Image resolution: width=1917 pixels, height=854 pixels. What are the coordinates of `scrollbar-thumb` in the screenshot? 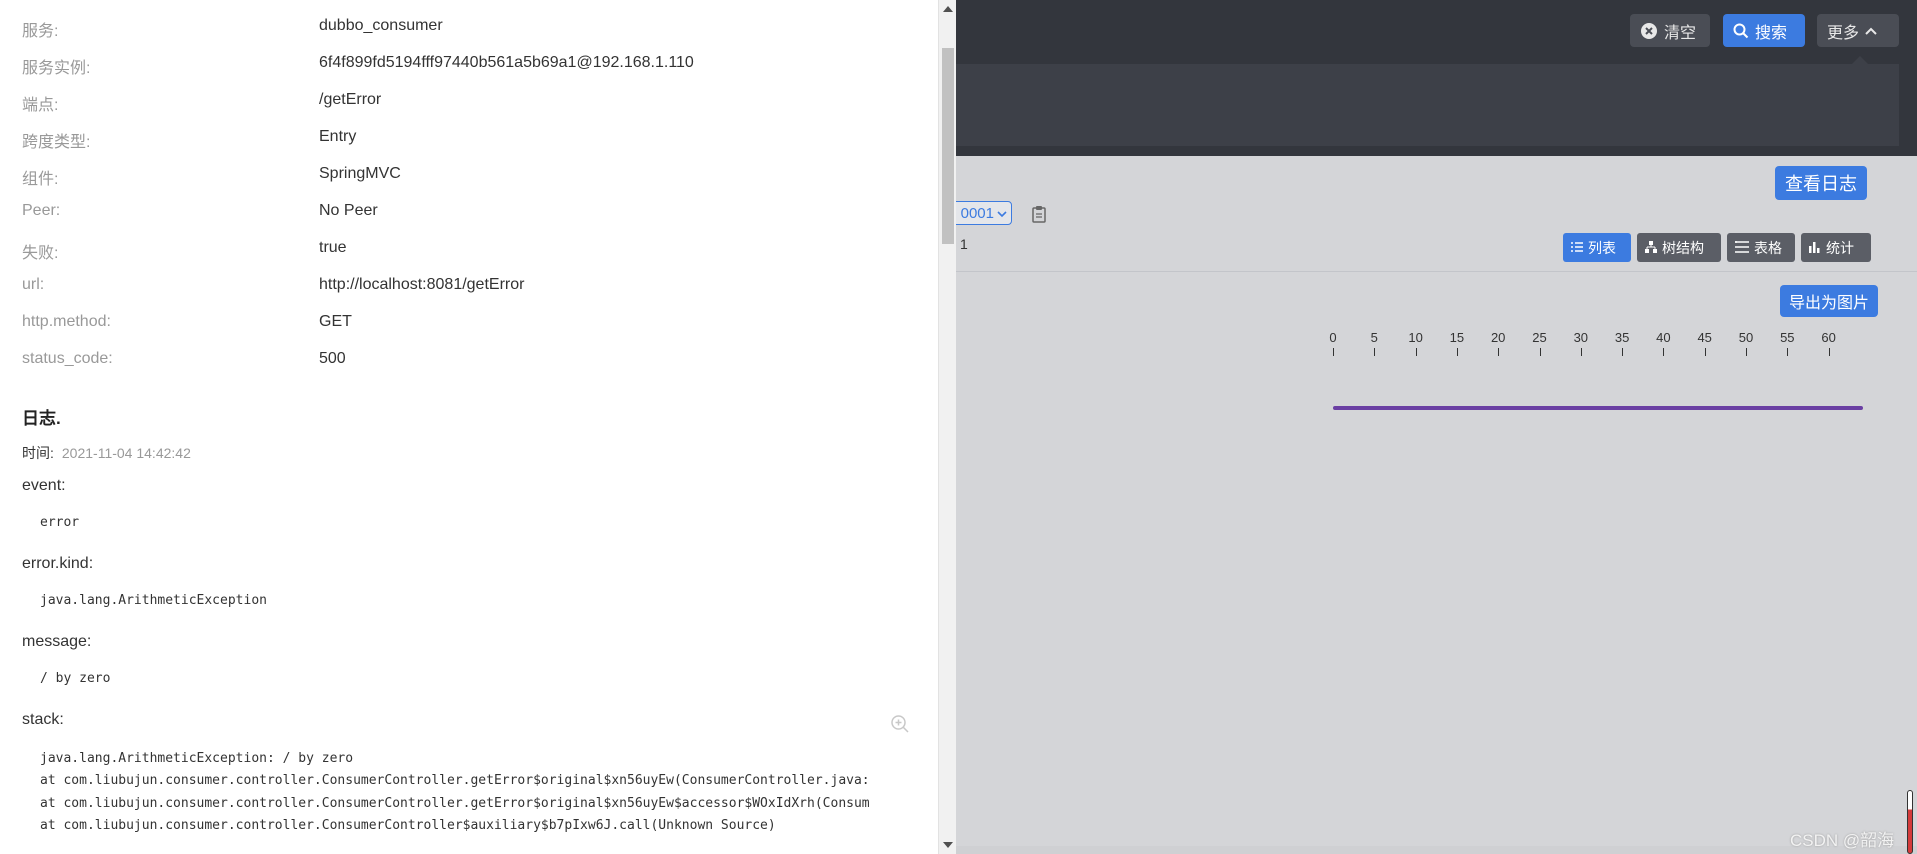 It's located at (948, 146).